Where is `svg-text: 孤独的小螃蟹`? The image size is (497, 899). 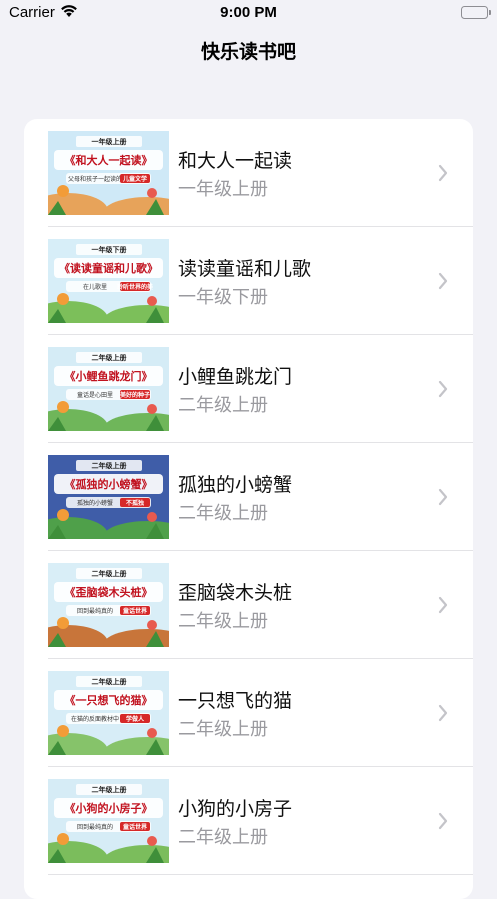
svg-text: 孤独的小螃蟹 is located at coordinates (95, 503).